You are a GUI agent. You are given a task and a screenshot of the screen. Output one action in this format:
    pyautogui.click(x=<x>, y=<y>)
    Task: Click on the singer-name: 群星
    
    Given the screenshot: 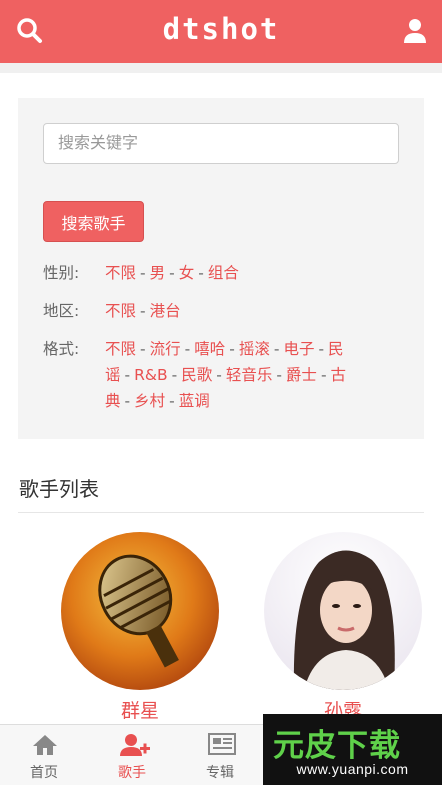 What is the action you would take?
    pyautogui.click(x=139, y=711)
    